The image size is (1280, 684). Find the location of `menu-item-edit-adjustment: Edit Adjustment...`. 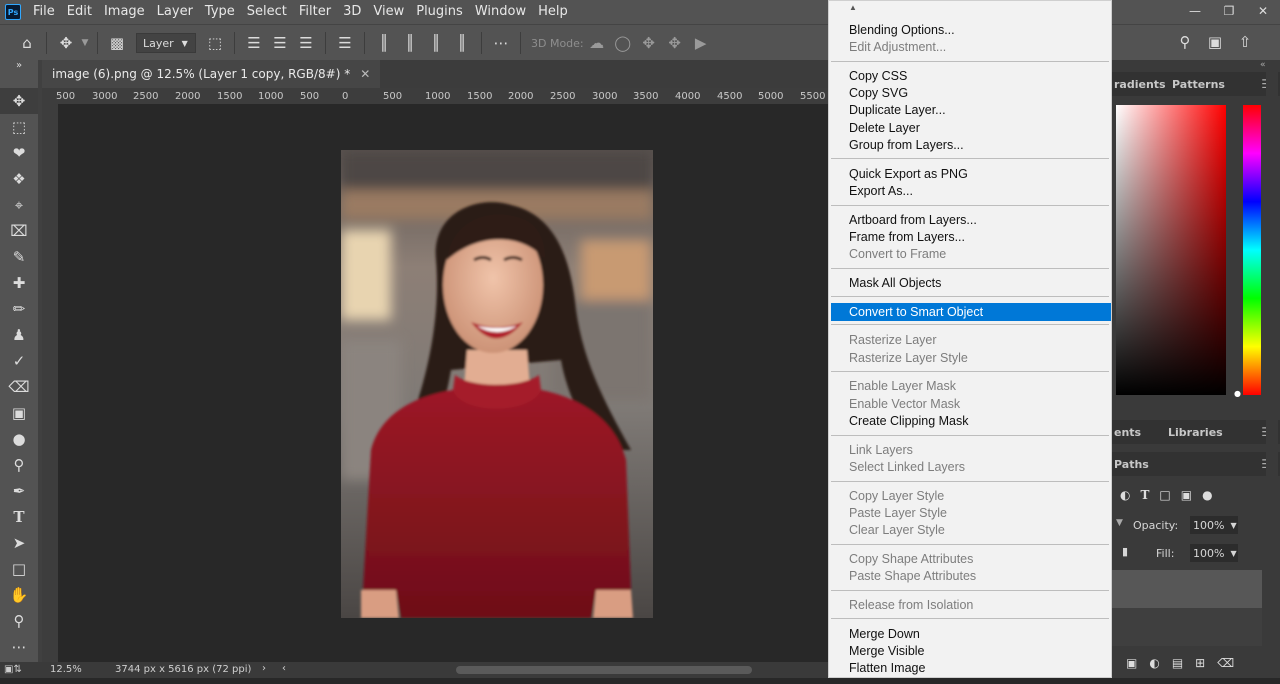

menu-item-edit-adjustment: Edit Adjustment... is located at coordinates (897, 47).